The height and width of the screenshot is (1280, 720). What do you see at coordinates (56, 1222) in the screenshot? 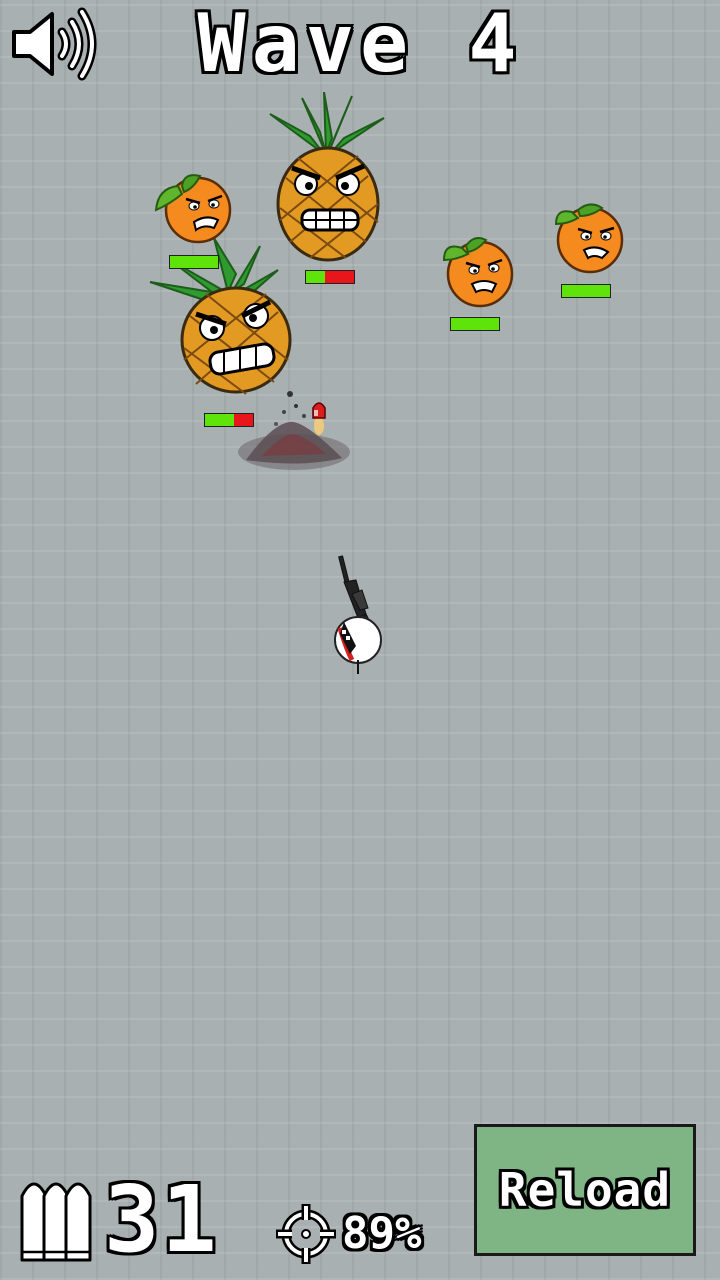
I see `bullets-icon` at bounding box center [56, 1222].